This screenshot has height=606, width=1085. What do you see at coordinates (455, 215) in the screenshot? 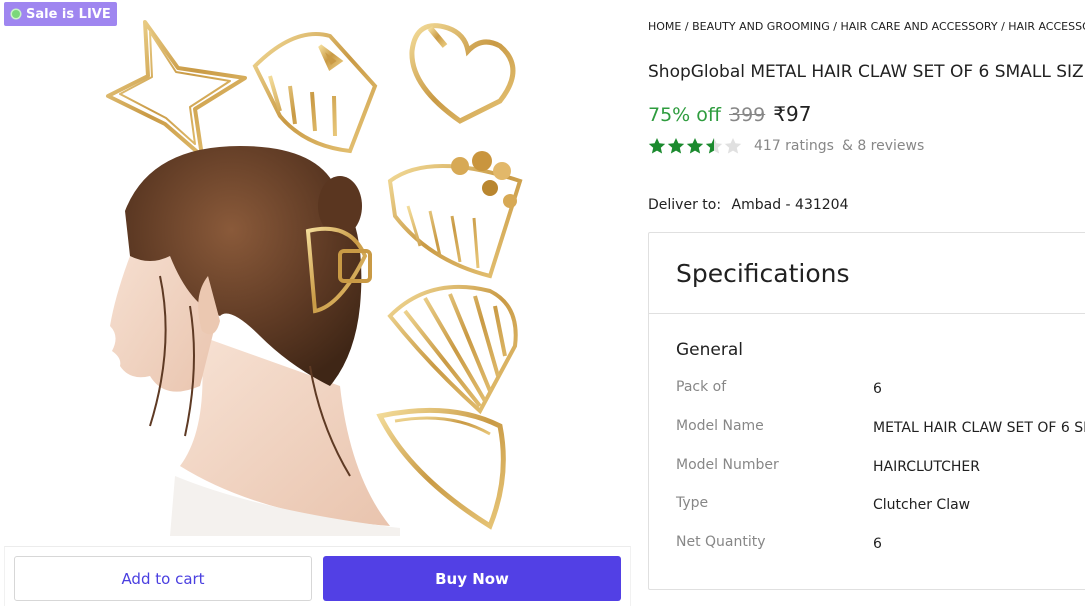
I see `flower-claw-icon` at bounding box center [455, 215].